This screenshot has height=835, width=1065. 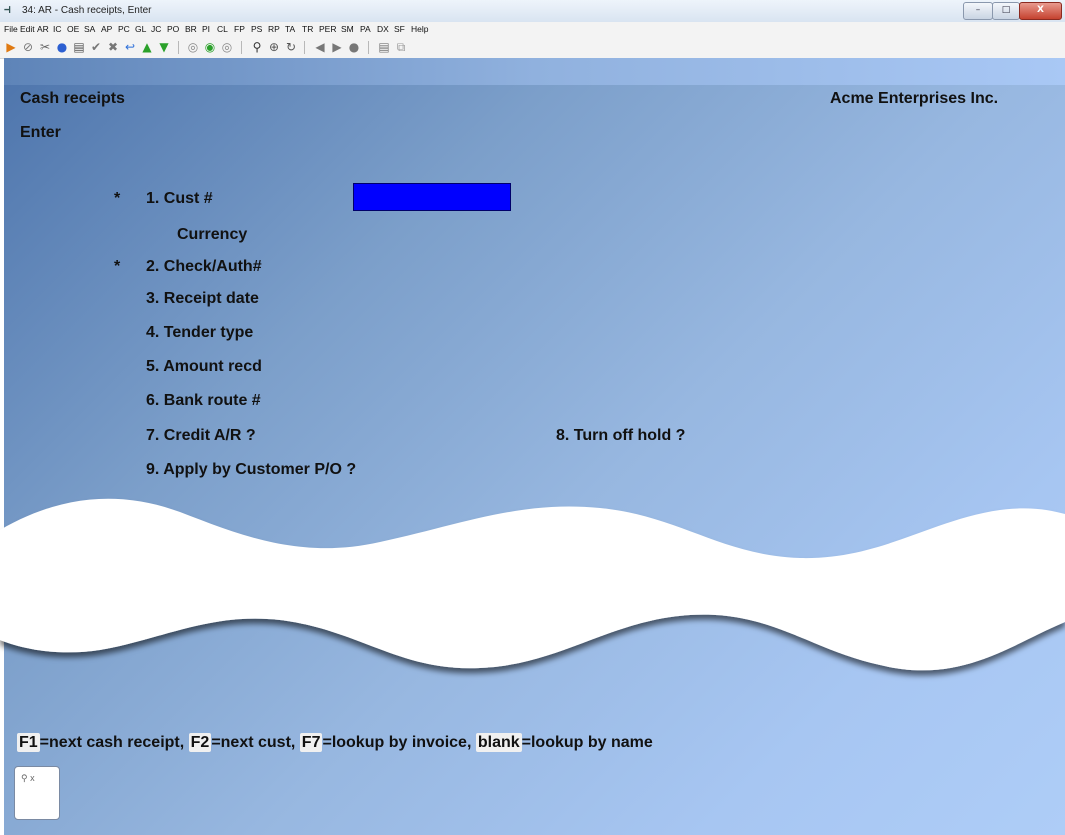 I want to click on menu-ta: TA, so click(x=290, y=29).